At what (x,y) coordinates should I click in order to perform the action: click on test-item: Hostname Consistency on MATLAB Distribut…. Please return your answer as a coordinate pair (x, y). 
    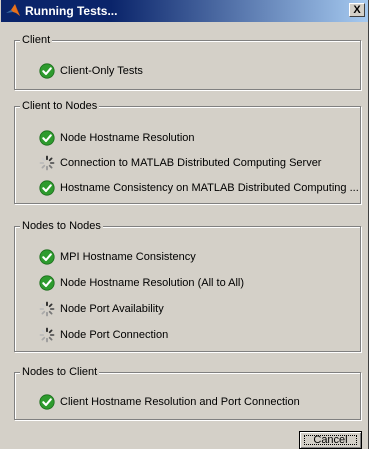
    Looking at the image, I should click on (199, 188).